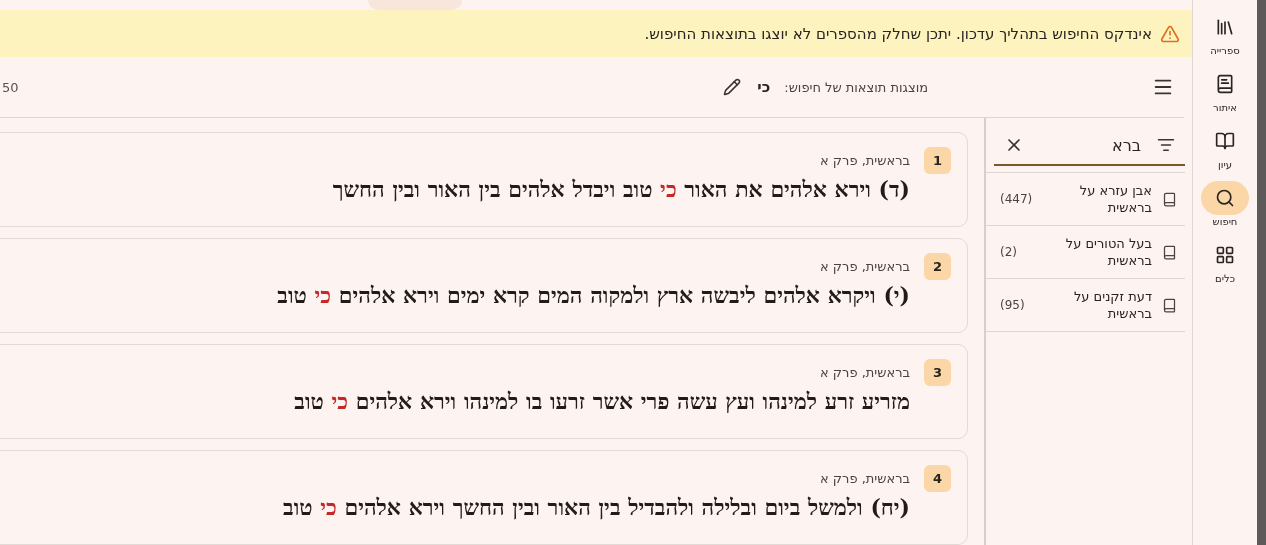  What do you see at coordinates (937, 372) in the screenshot?
I see `result-number: 3` at bounding box center [937, 372].